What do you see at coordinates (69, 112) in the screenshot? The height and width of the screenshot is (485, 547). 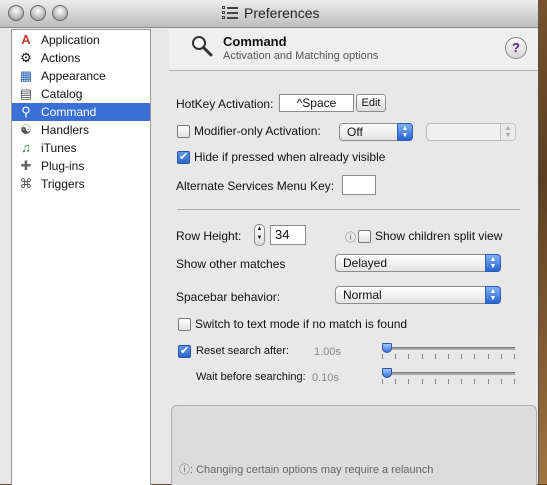 I see `sidebar-item-label: Command` at bounding box center [69, 112].